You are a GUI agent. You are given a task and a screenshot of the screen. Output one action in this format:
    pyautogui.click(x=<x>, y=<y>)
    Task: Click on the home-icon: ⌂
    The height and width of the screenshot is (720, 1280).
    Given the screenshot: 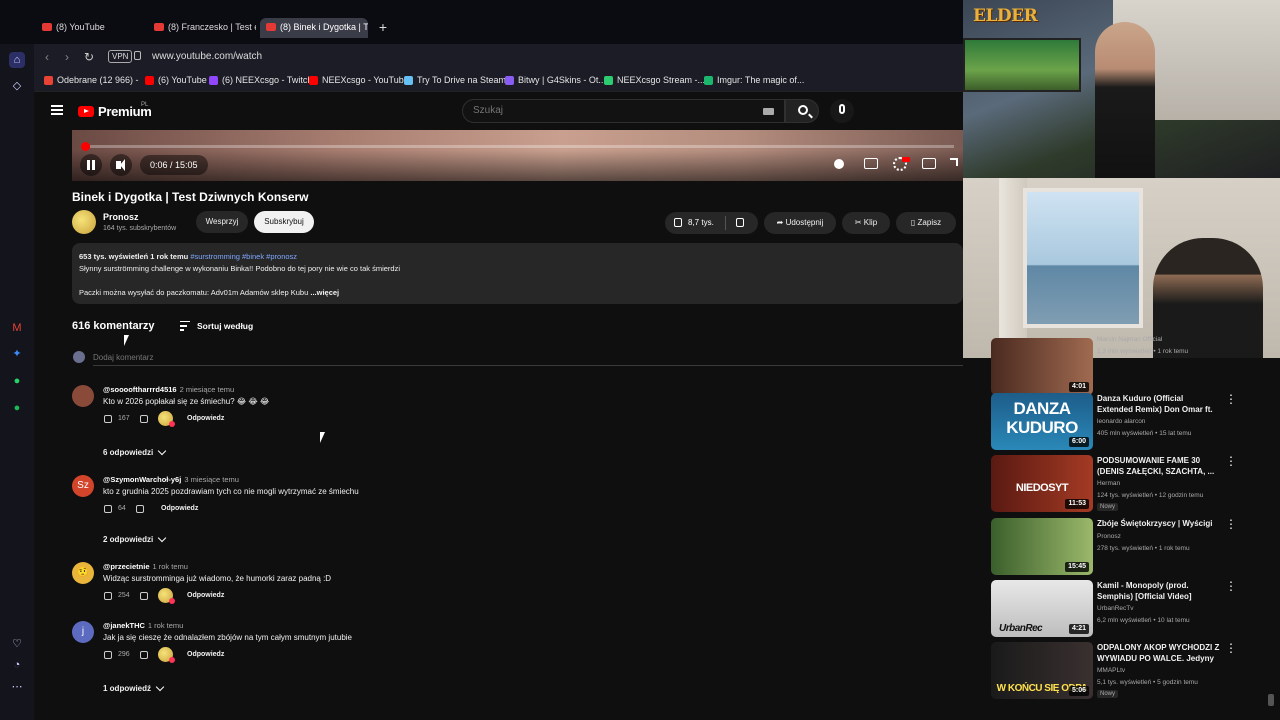 What is the action you would take?
    pyautogui.click(x=17, y=60)
    